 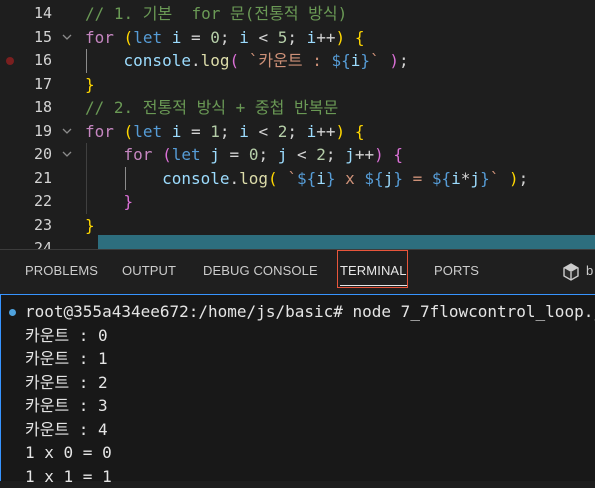 What do you see at coordinates (26, 38) in the screenshot?
I see `line-number: 15` at bounding box center [26, 38].